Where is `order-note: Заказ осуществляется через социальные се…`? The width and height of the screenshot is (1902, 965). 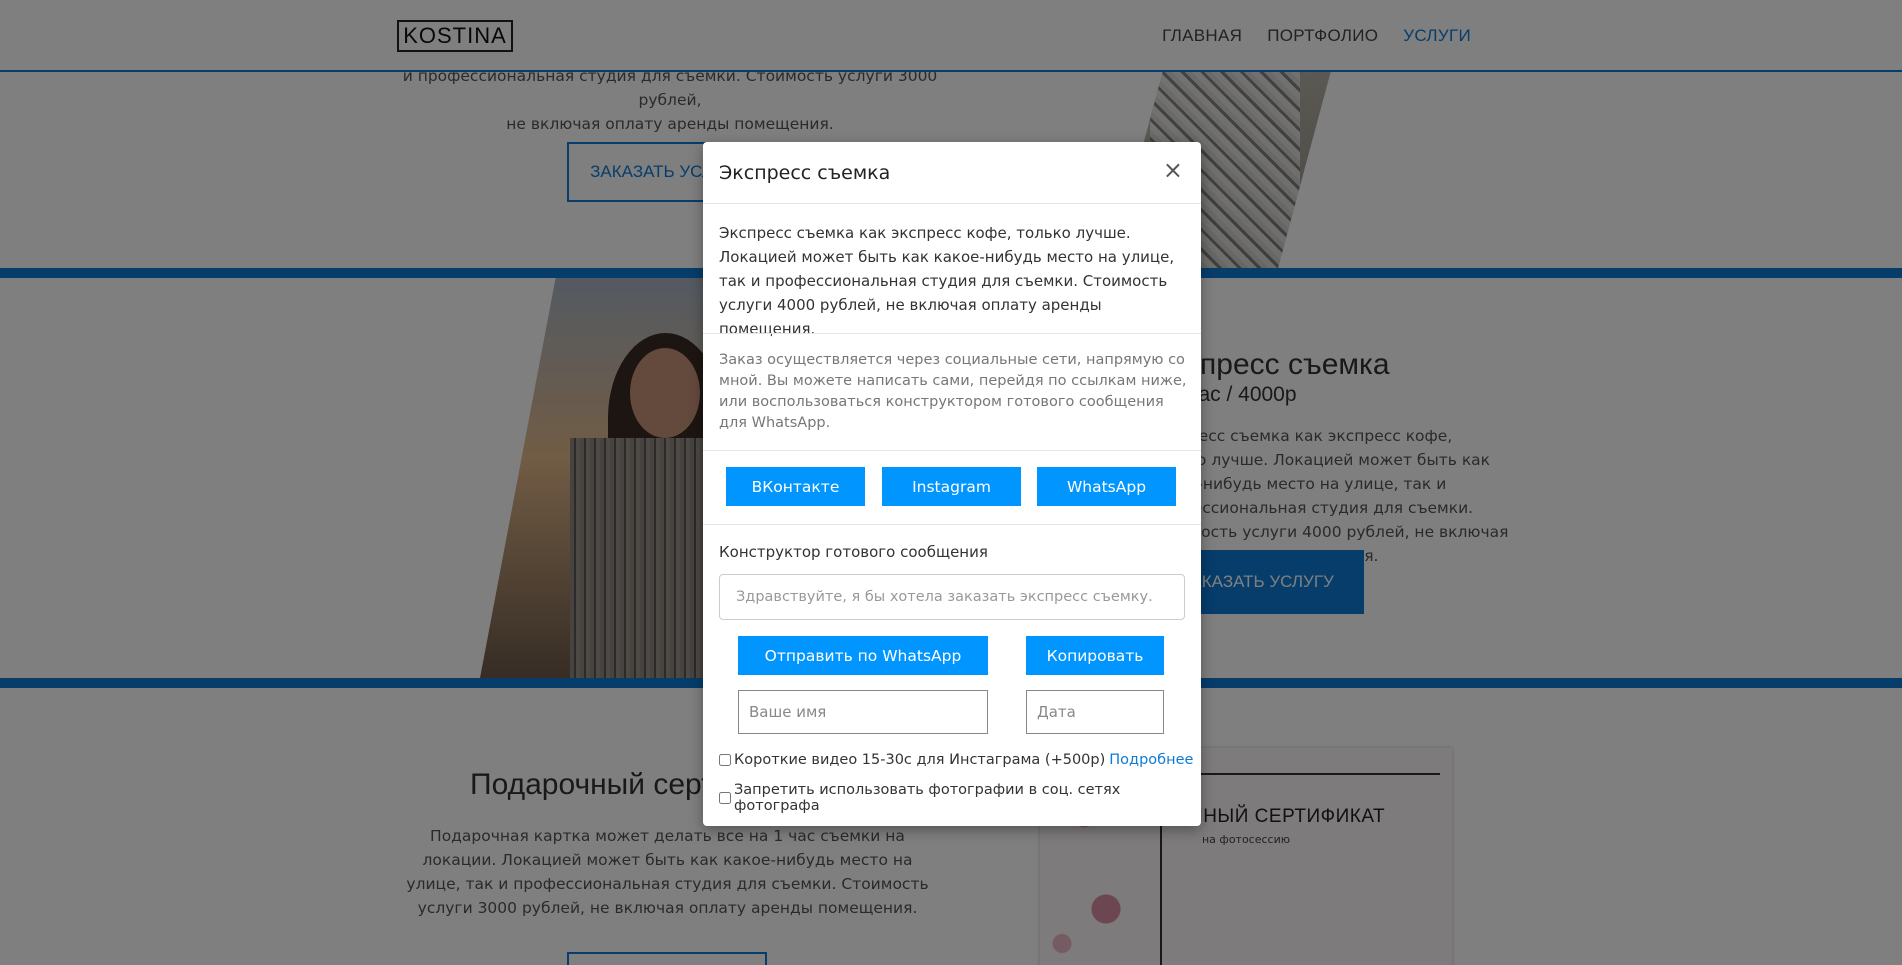
order-note: Заказ осуществляется через социальные се… is located at coordinates (953, 391).